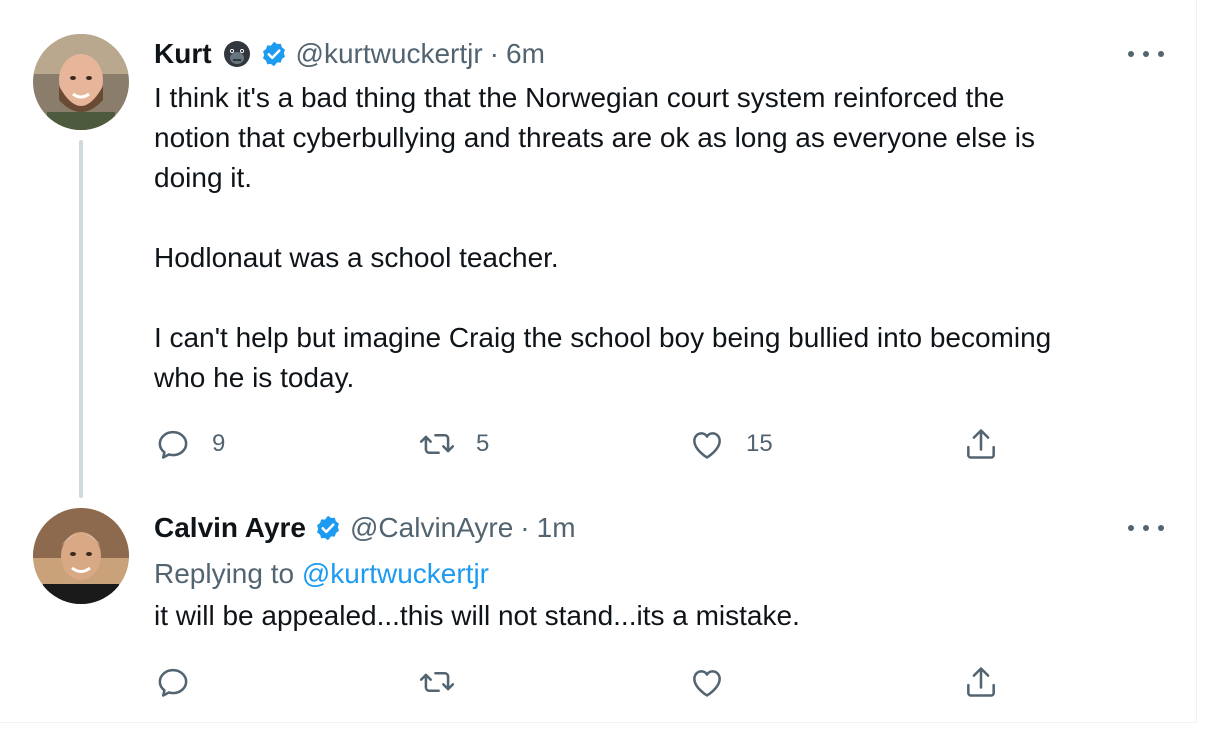  I want to click on reply-button, so click(173, 682).